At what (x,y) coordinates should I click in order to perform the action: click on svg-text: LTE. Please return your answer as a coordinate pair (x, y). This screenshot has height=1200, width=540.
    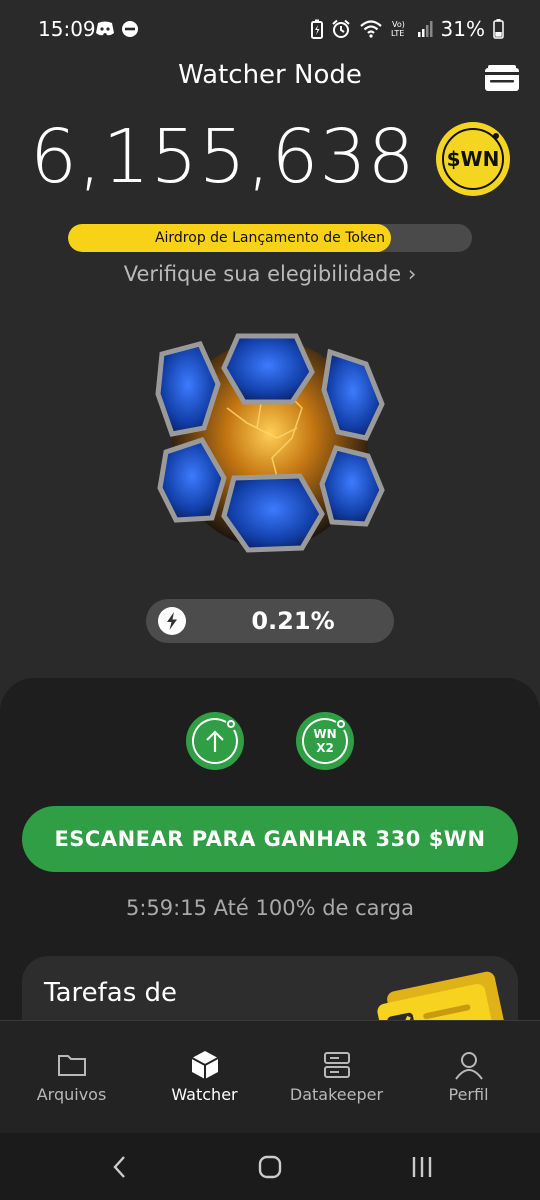
    Looking at the image, I should click on (397, 33).